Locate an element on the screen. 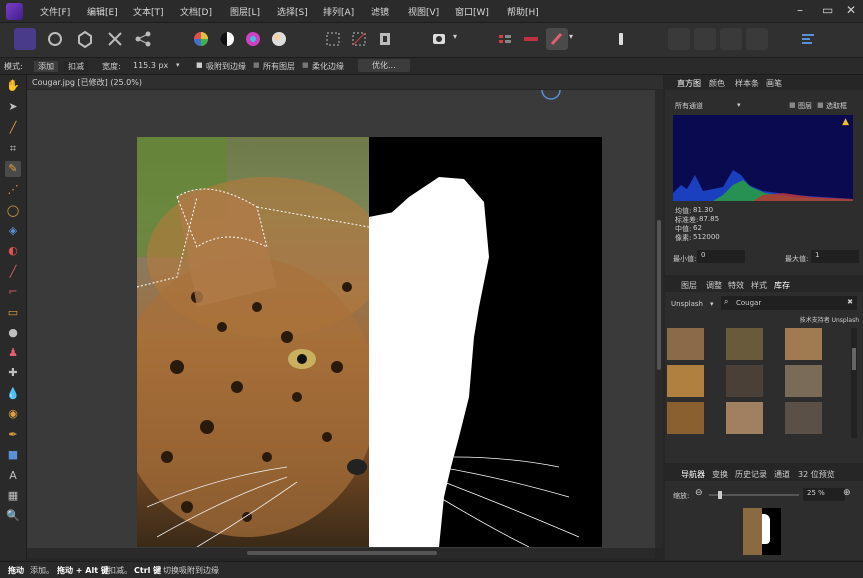 Image resolution: width=863 pixels, height=578 pixels. deselect-icon is located at coordinates (359, 39).